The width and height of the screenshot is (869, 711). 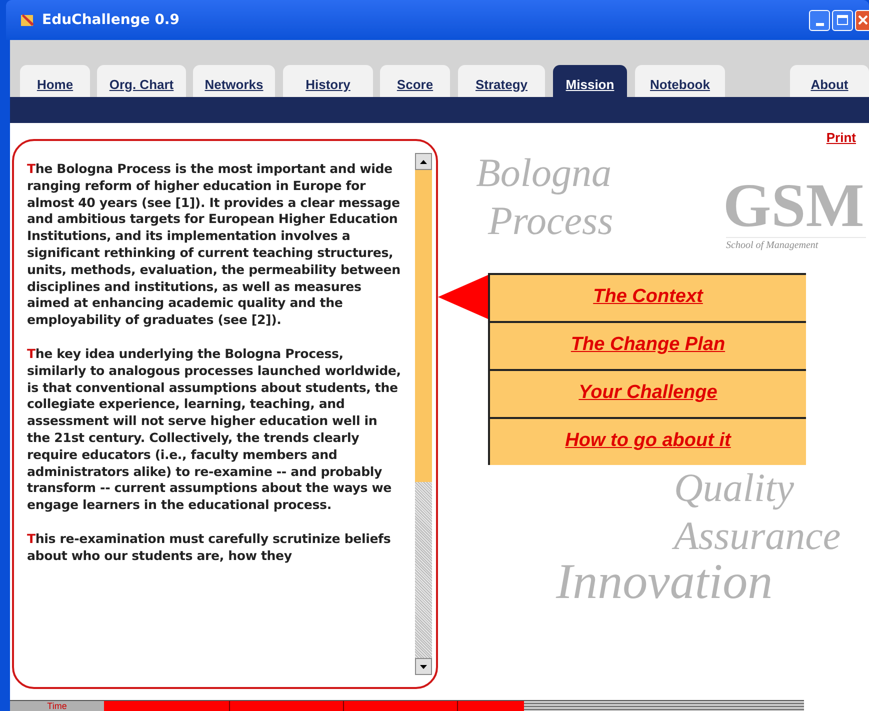 I want to click on tab: Mission, so click(x=590, y=81).